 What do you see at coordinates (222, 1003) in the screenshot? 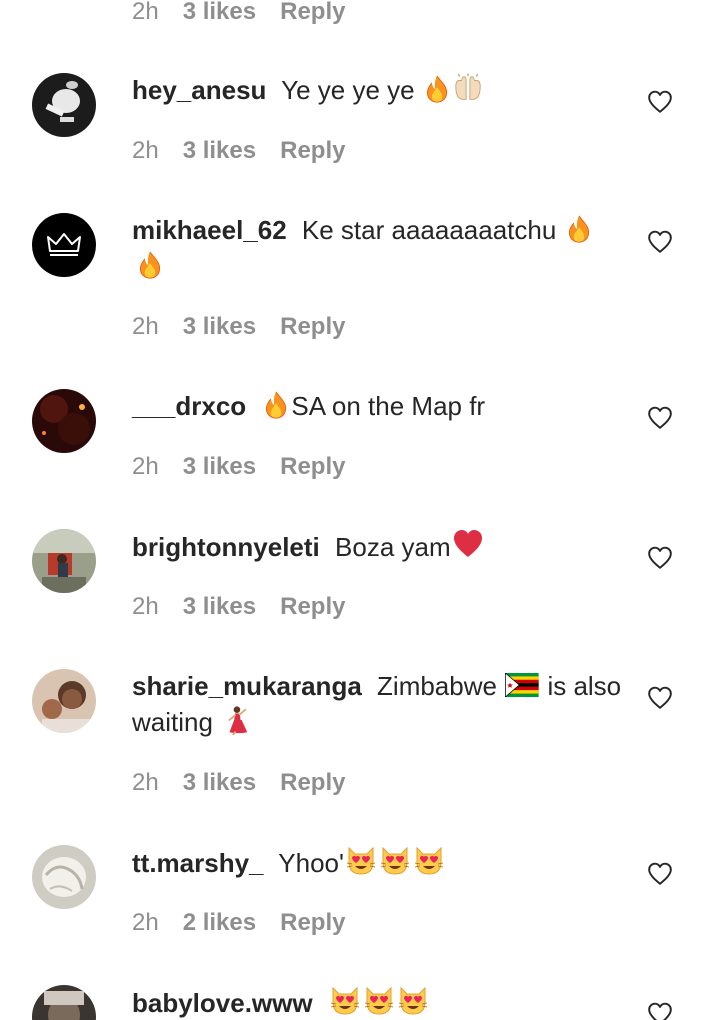
I see `comment-username: babylove.www` at bounding box center [222, 1003].